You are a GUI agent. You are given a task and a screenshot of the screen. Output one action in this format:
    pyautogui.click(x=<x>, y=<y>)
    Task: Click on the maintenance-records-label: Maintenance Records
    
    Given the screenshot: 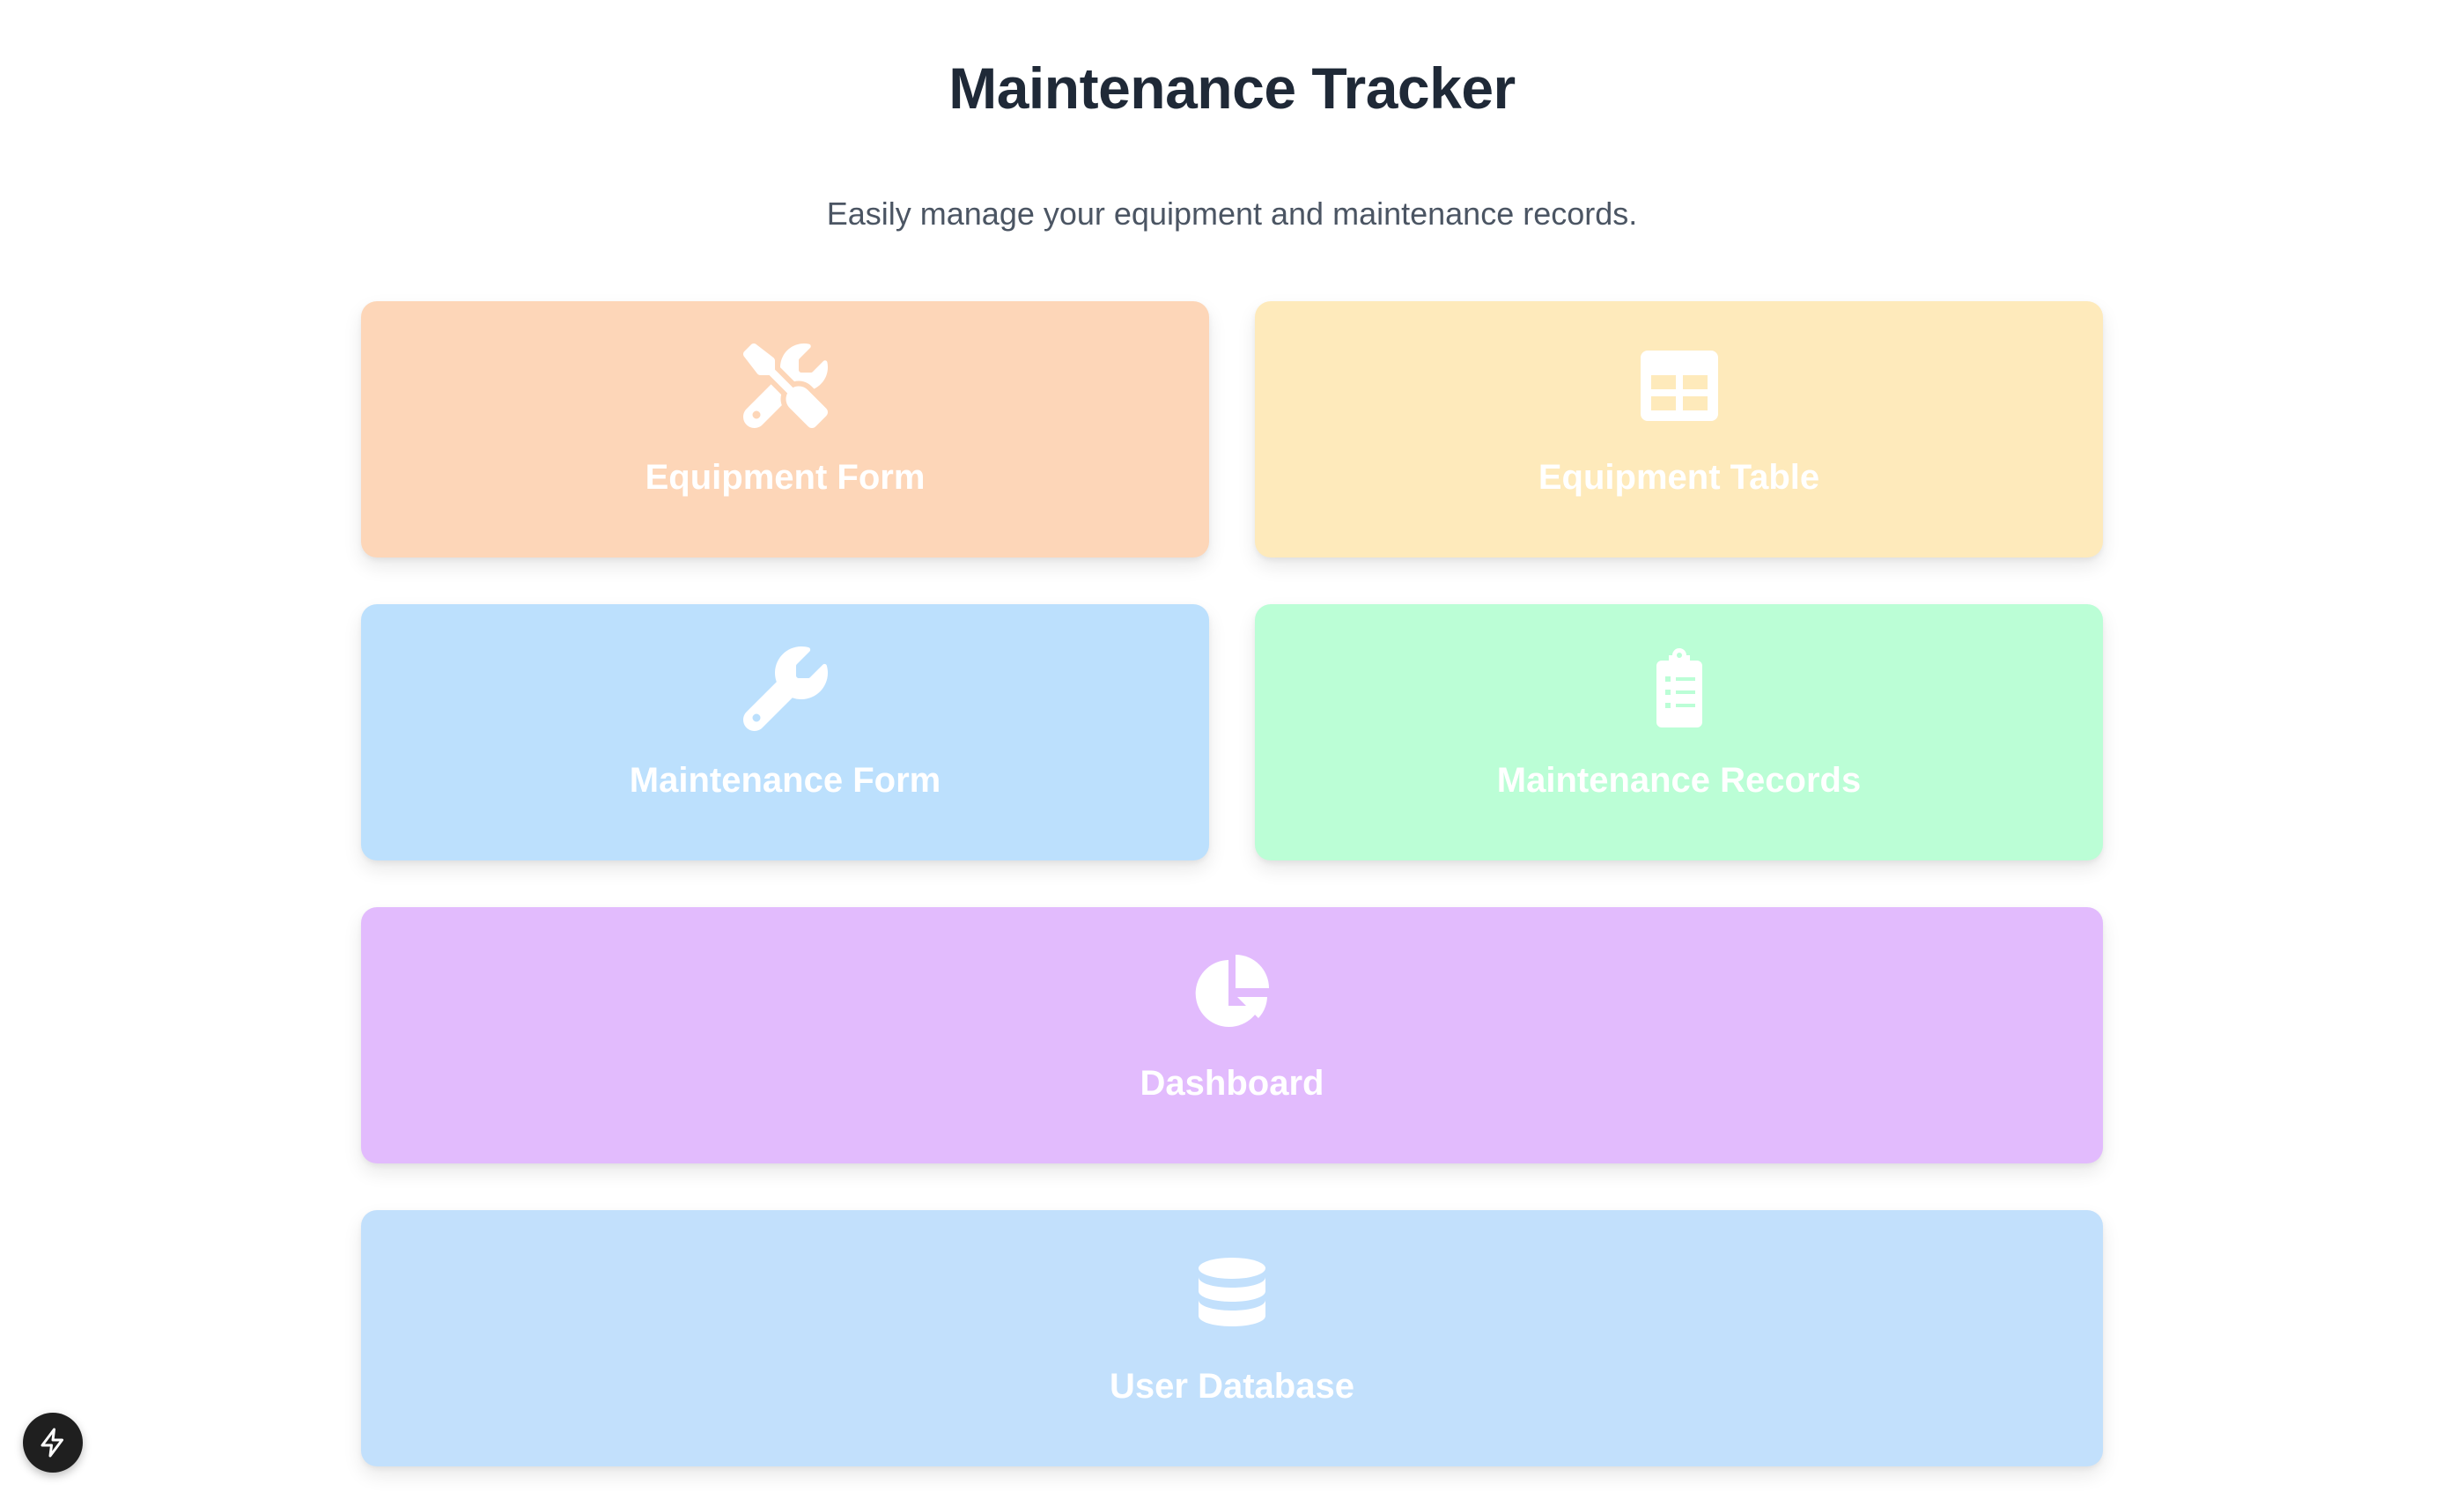 What is the action you would take?
    pyautogui.click(x=1679, y=781)
    